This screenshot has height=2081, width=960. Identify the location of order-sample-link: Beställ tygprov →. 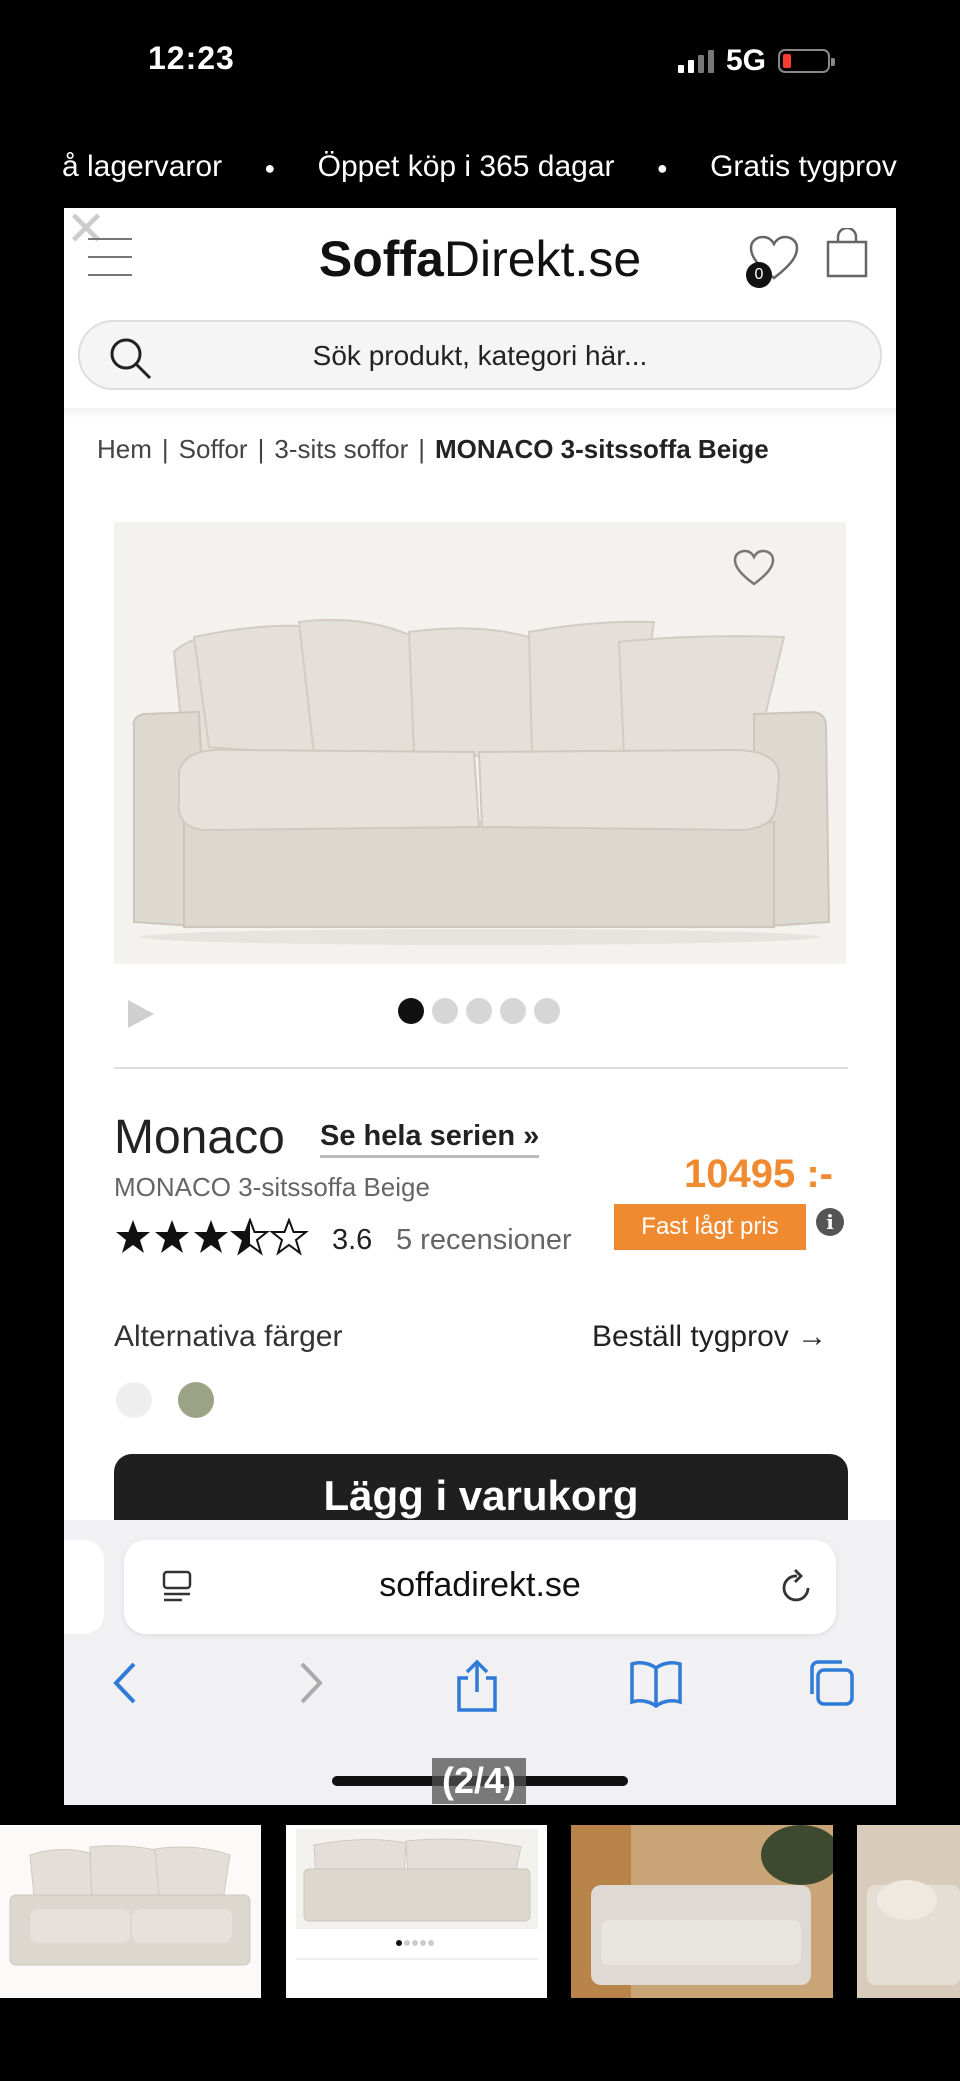
(709, 1337).